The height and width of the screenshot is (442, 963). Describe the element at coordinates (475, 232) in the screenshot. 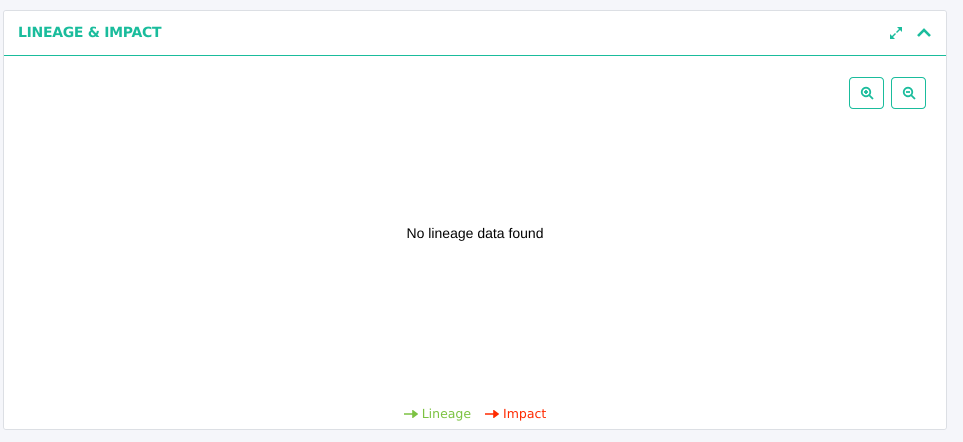

I see `empty-message: No lineage data found` at that location.